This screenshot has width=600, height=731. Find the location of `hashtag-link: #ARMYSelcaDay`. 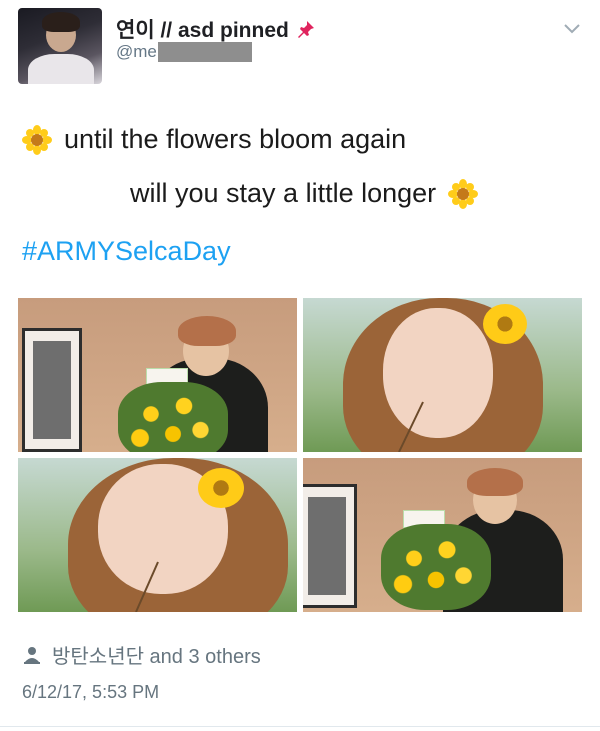

hashtag-link: #ARMYSelcaDay is located at coordinates (126, 251).